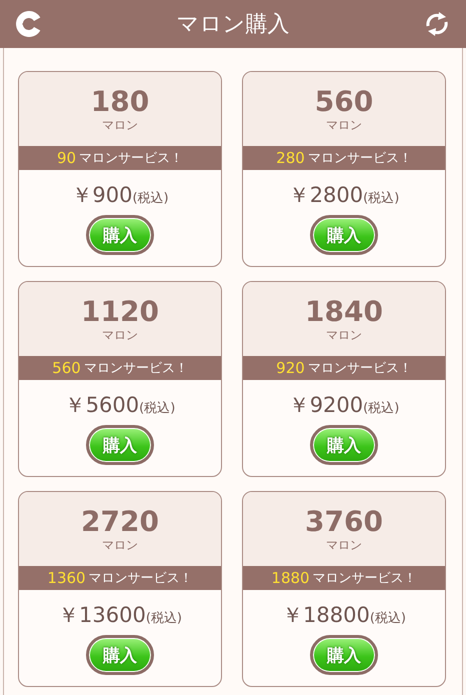 The height and width of the screenshot is (695, 466). Describe the element at coordinates (101, 195) in the screenshot. I see `price-label: ￥900` at that location.